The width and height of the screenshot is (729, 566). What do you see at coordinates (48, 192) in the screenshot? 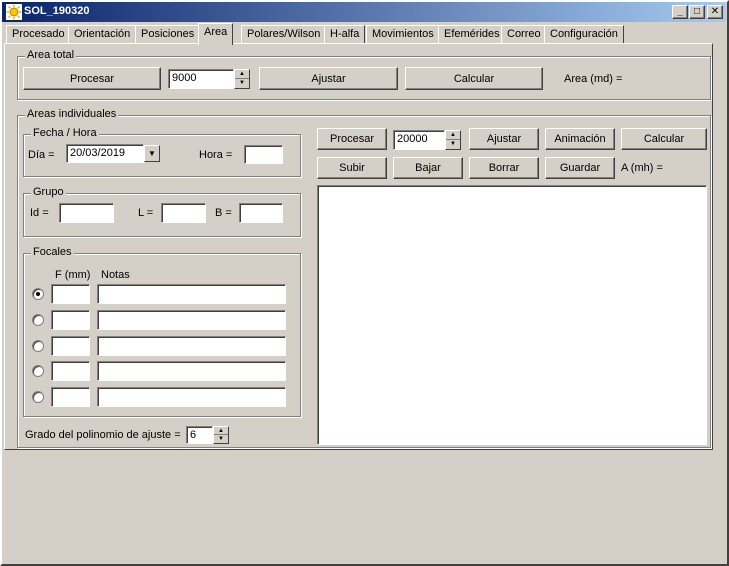
I see `grupo-legend: Grupo` at bounding box center [48, 192].